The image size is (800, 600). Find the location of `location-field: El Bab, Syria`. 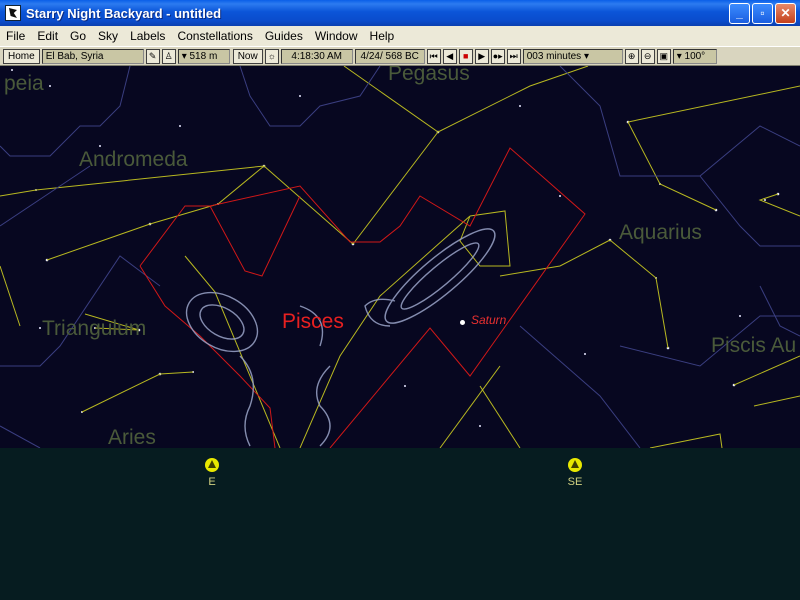

location-field: El Bab, Syria is located at coordinates (92, 56).